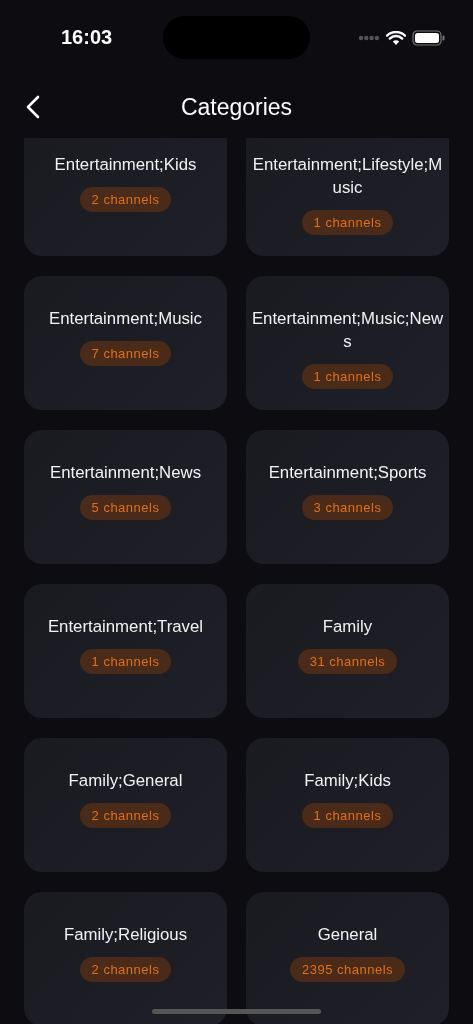 This screenshot has height=1024, width=473. Describe the element at coordinates (125, 473) in the screenshot. I see `category-name: Entertainment;News` at that location.